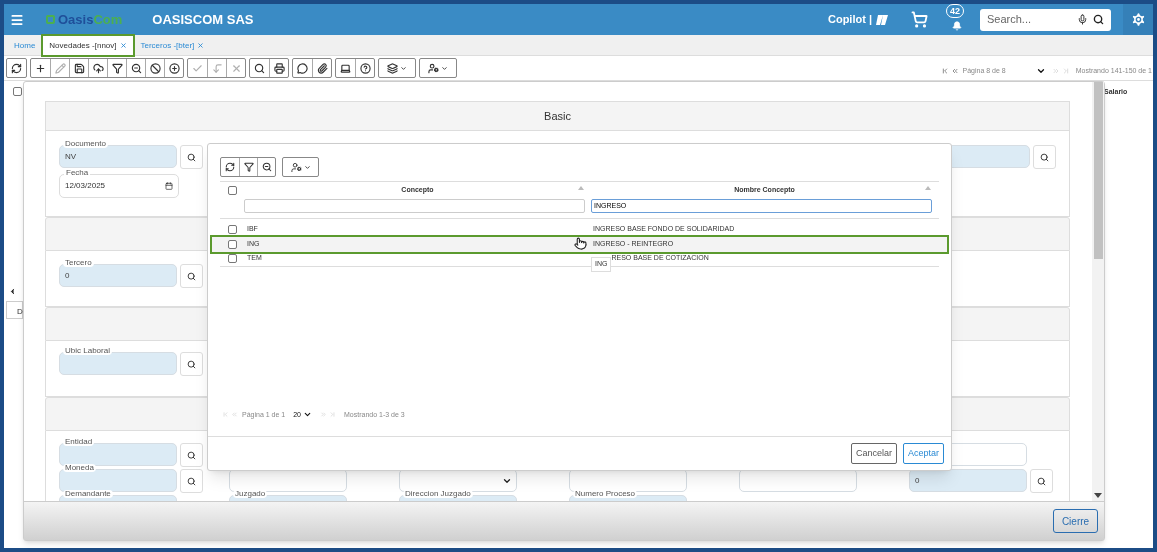  What do you see at coordinates (85, 144) in the screenshot?
I see `field-label: Documento` at bounding box center [85, 144].